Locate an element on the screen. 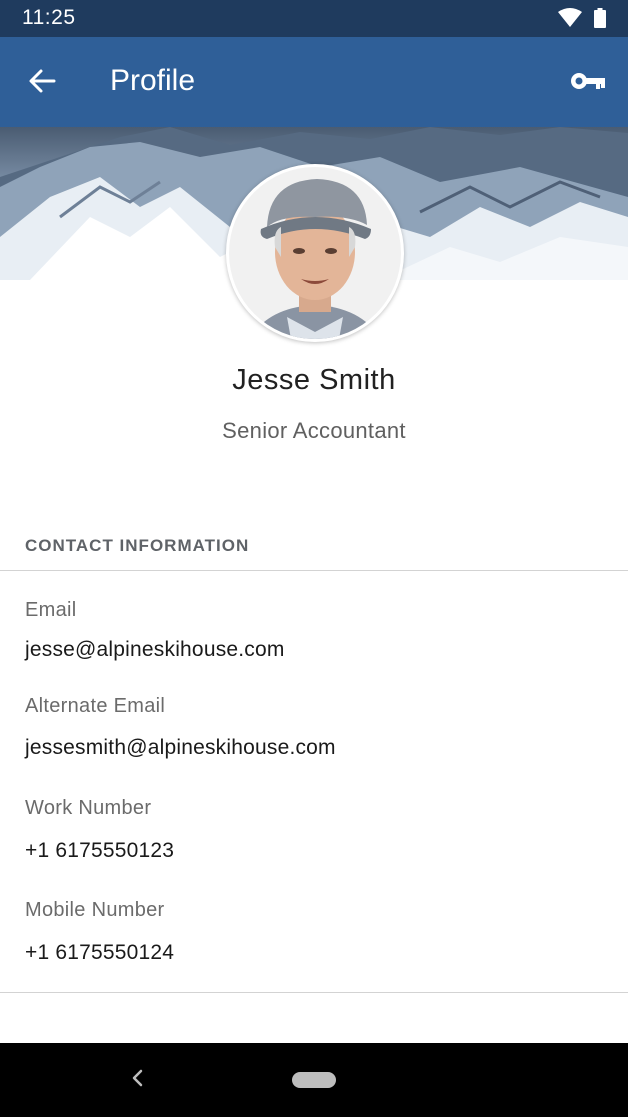 The width and height of the screenshot is (628, 1117). status-time: 11:25 is located at coordinates (49, 17).